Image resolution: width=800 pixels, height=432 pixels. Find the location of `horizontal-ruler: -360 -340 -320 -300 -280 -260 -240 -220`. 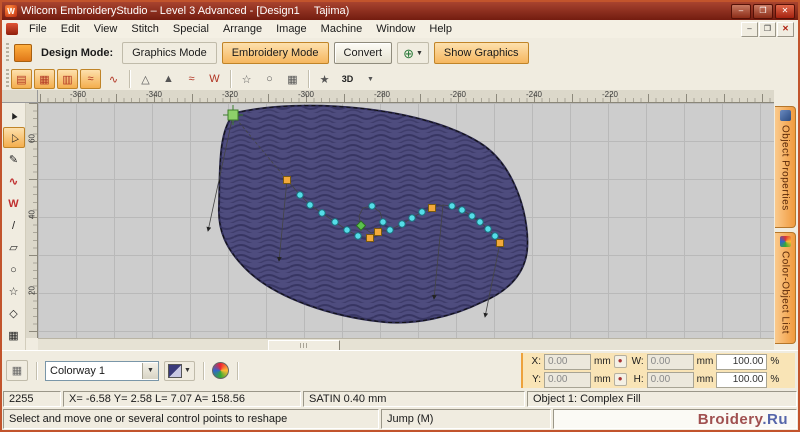

horizontal-ruler: -360 -340 -320 -300 -280 -260 -240 -220 is located at coordinates (406, 96).